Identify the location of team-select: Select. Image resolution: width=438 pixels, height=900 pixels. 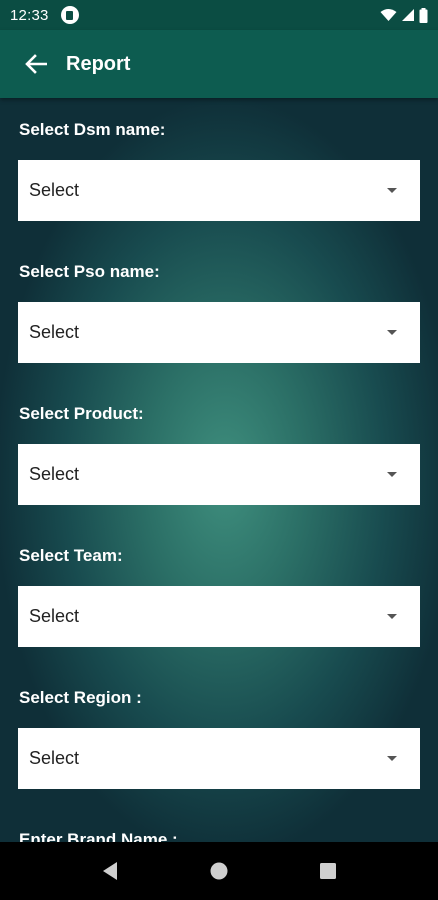
(219, 616).